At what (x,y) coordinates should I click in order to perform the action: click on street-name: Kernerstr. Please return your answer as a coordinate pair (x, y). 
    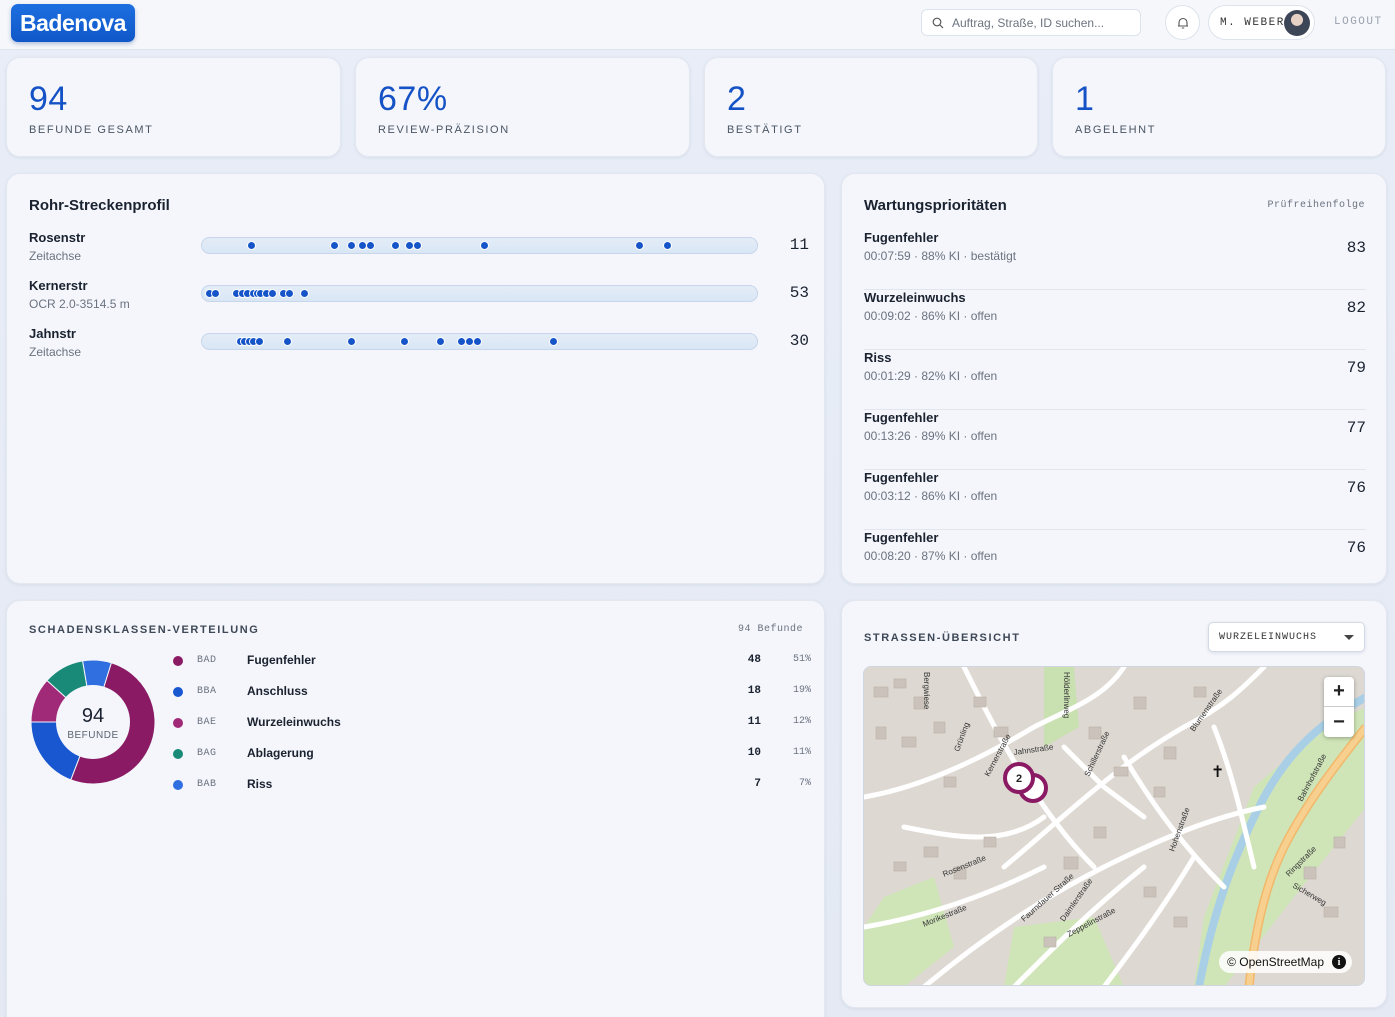
    Looking at the image, I should click on (58, 285).